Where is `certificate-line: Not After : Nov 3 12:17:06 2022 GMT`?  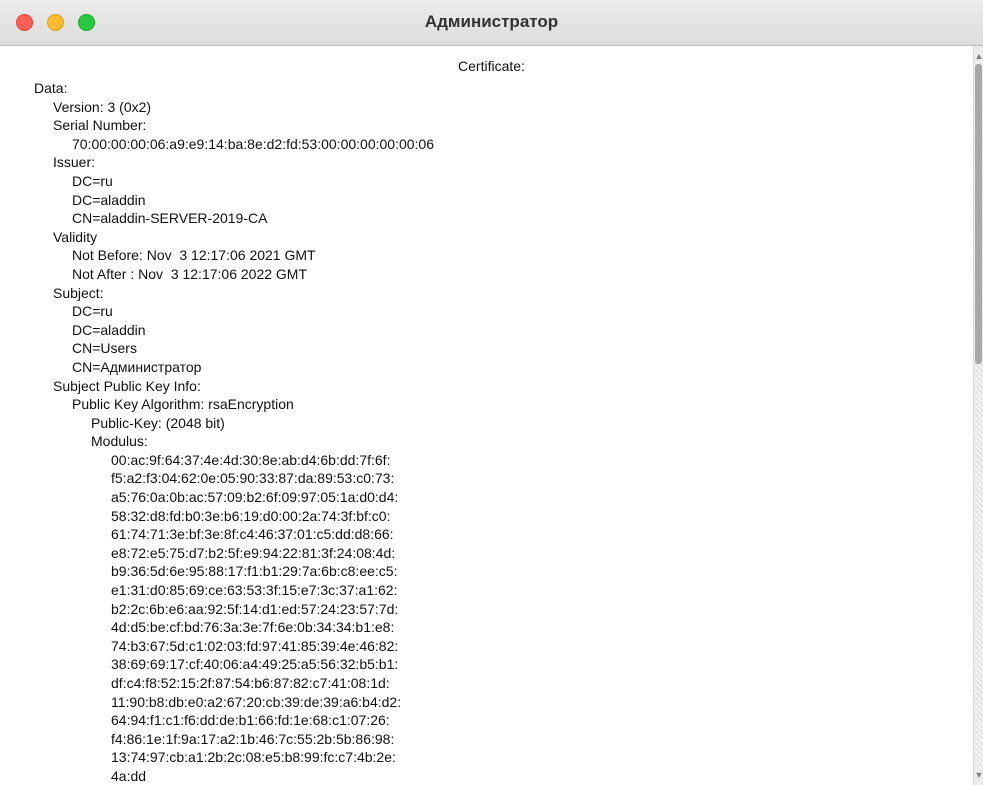
certificate-line: Not After : Nov 3 12:17:06 2022 GMT is located at coordinates (190, 273).